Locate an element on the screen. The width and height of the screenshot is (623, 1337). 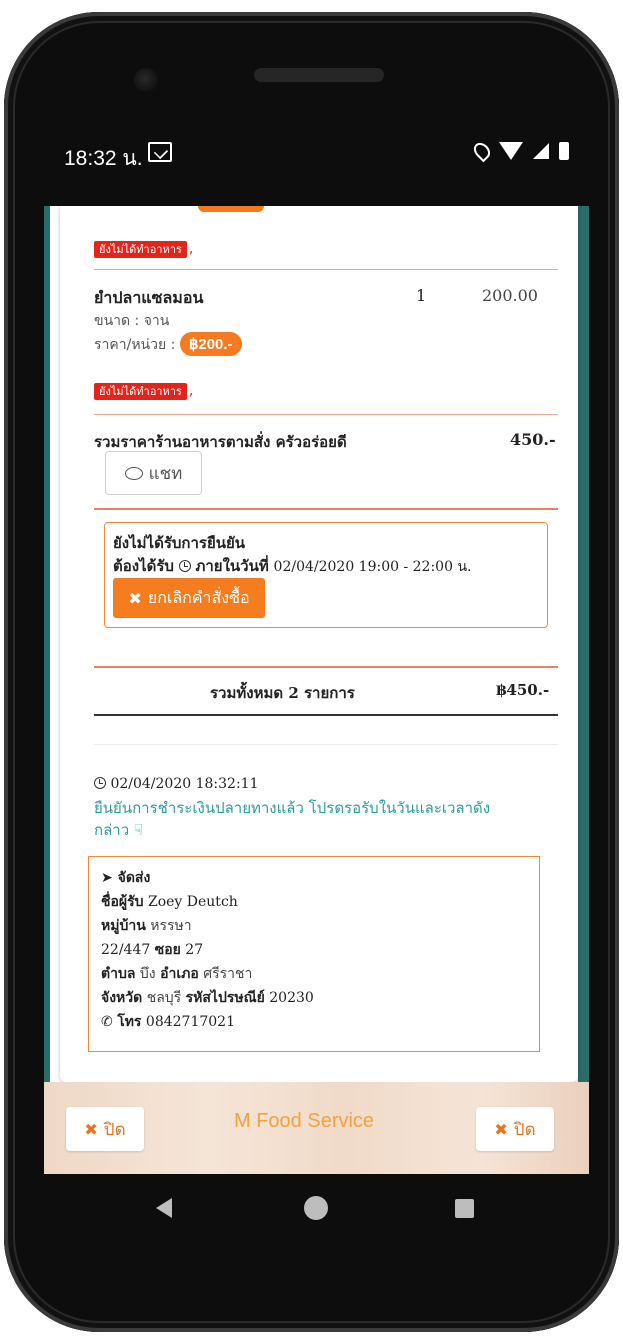
item-size: ขนาด : จาน is located at coordinates (132, 321).